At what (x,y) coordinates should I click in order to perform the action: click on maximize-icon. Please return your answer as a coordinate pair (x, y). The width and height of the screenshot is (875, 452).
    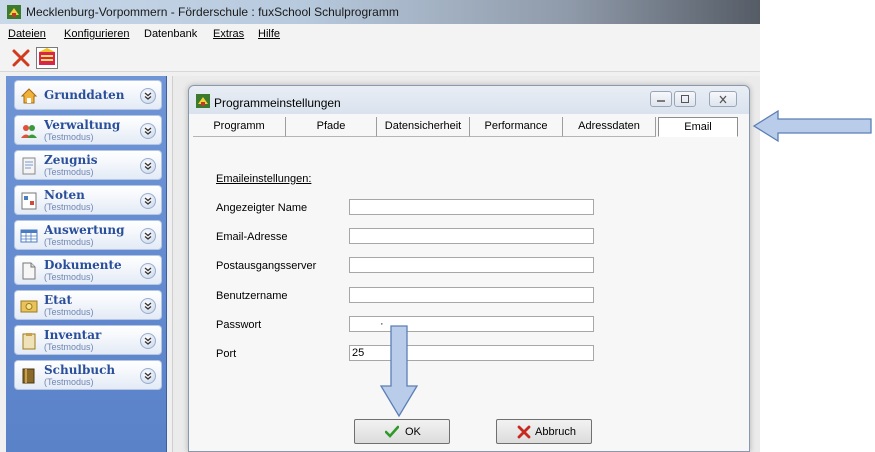
    Looking at the image, I should click on (685, 99).